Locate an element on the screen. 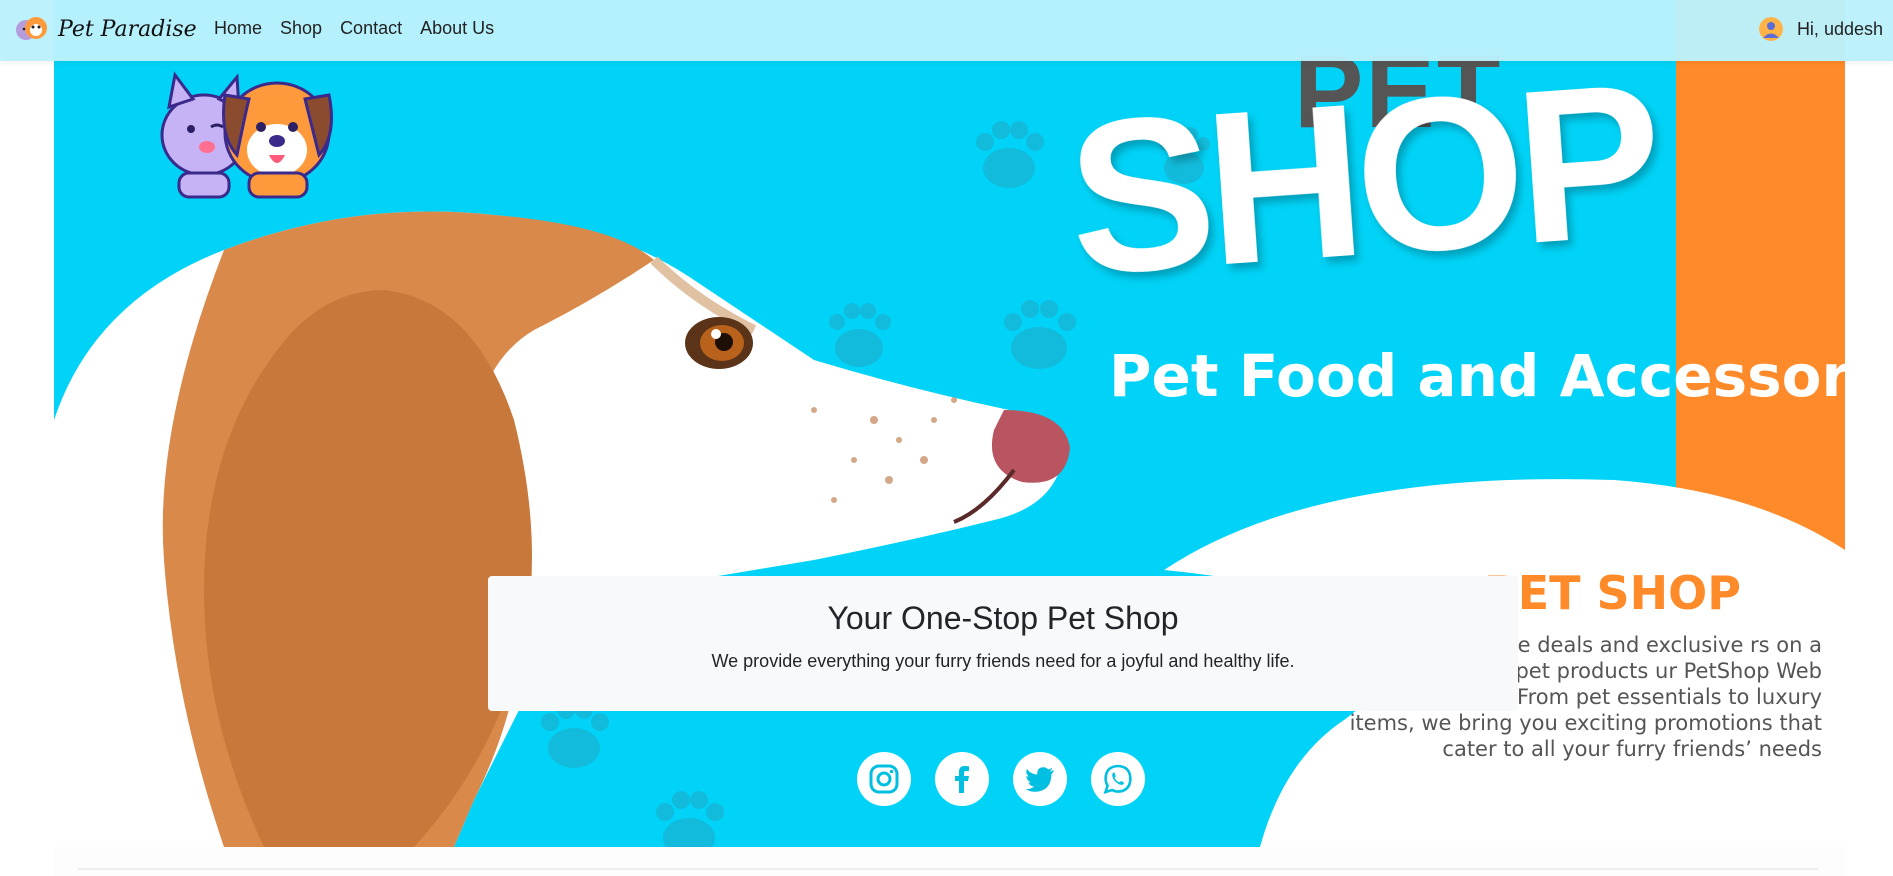 This screenshot has width=1893, height=876. whatsapp-link is located at coordinates (1118, 779).